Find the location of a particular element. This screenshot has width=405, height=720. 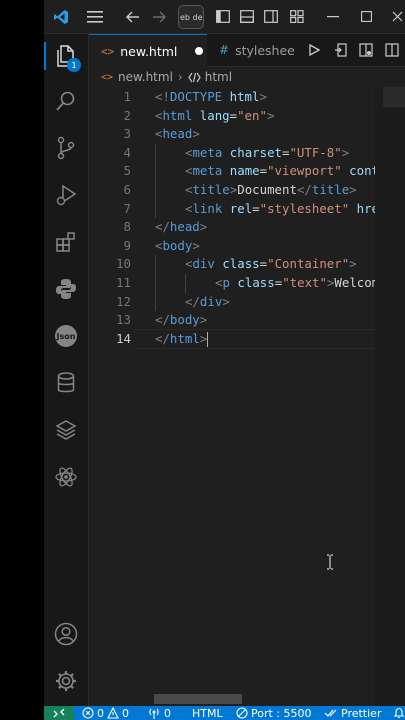

code-line: 1 <!DOCTYPE html> is located at coordinates (247, 97).